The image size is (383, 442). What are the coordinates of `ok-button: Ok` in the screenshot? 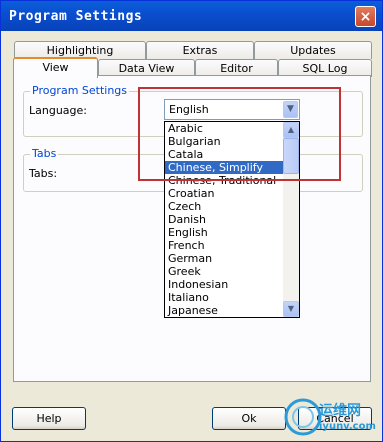 It's located at (249, 418).